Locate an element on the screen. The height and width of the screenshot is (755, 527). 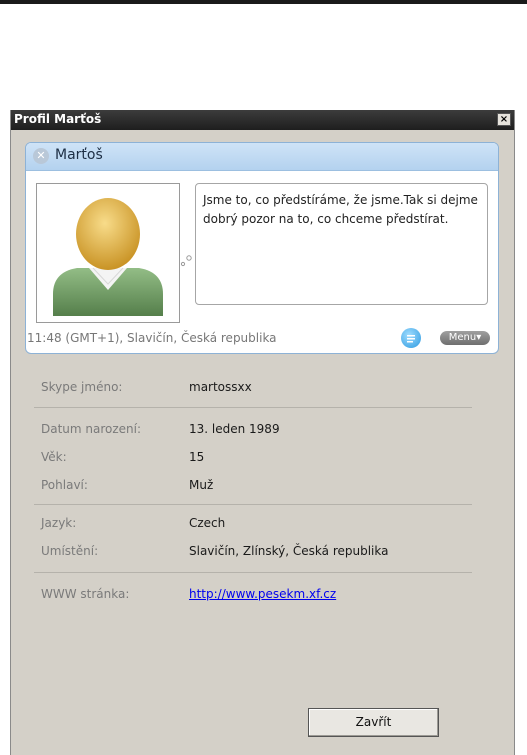
offline-status-icon: ✕ is located at coordinates (41, 156).